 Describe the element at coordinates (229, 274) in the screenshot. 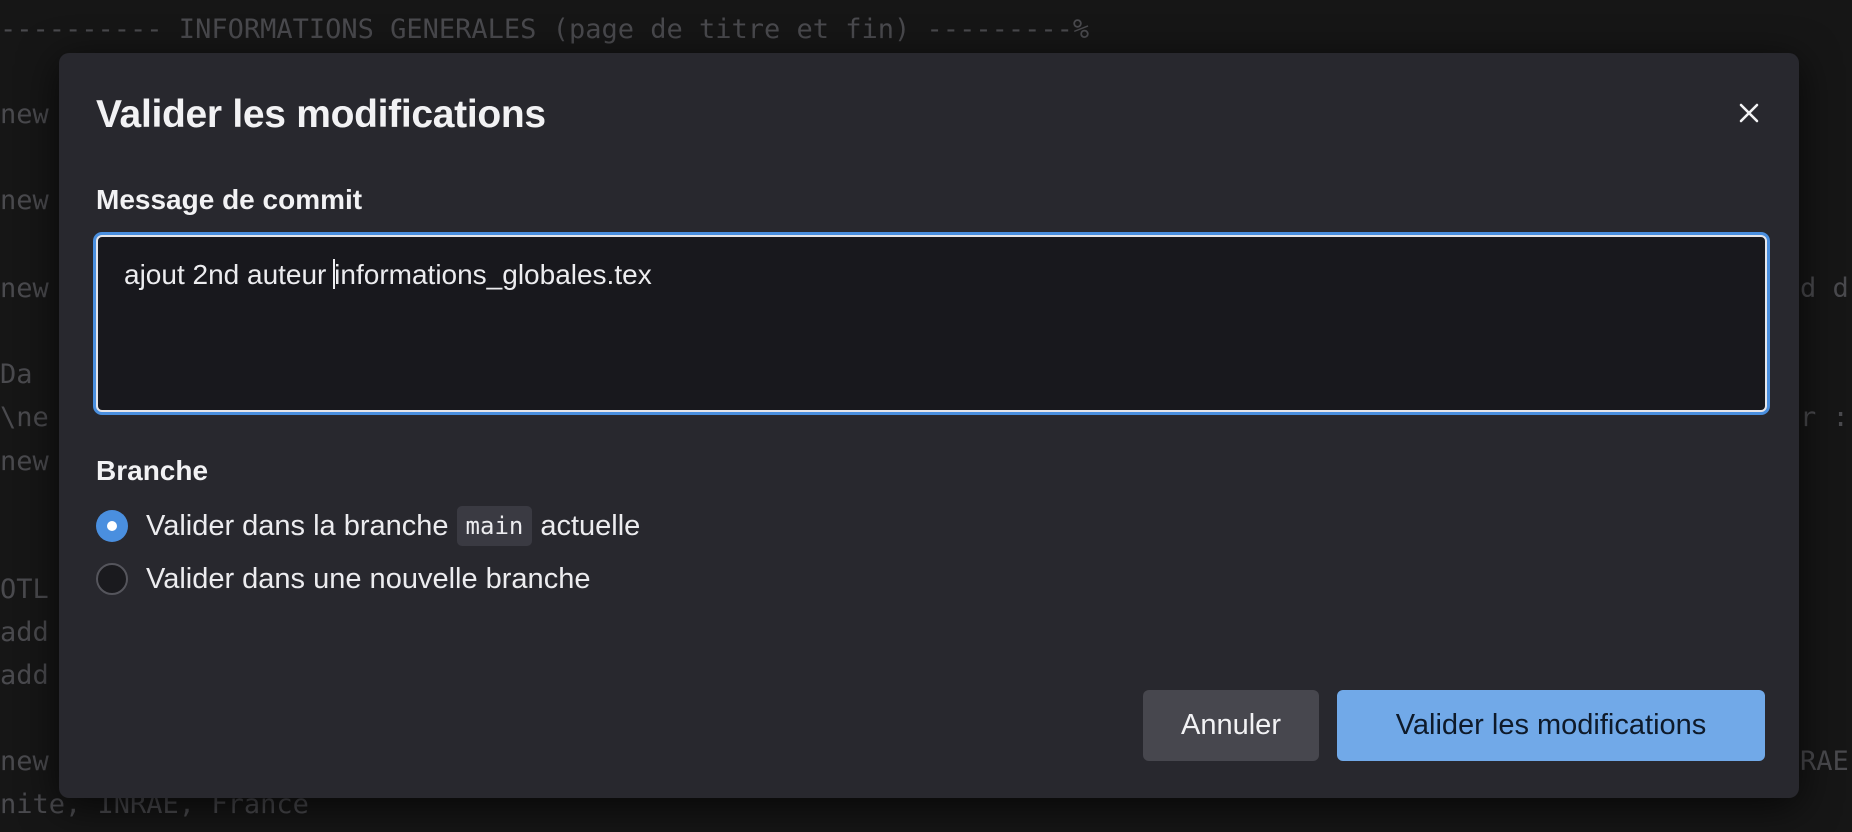

I see `commit-text-before-caret: ajout 2nd auteur` at that location.